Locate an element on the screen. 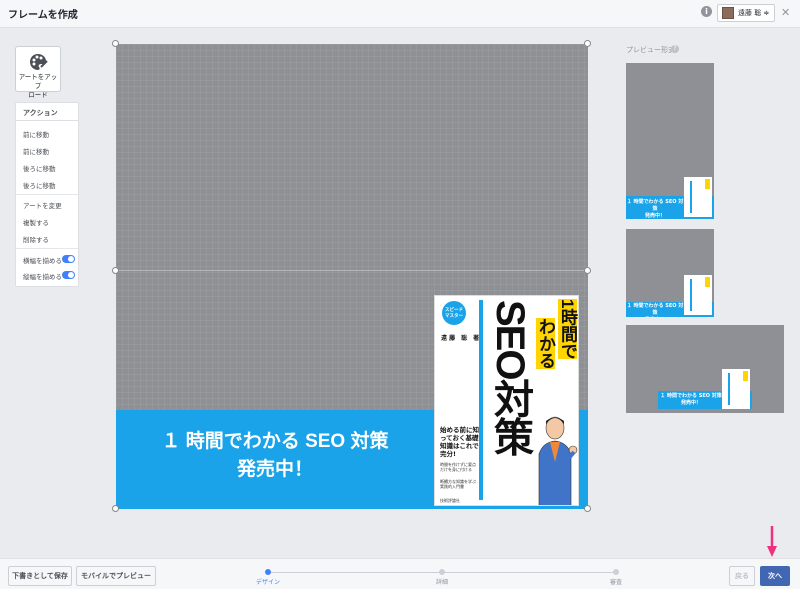 Image resolution: width=800 pixels, height=589 pixels. palette-icon is located at coordinates (39, 62).